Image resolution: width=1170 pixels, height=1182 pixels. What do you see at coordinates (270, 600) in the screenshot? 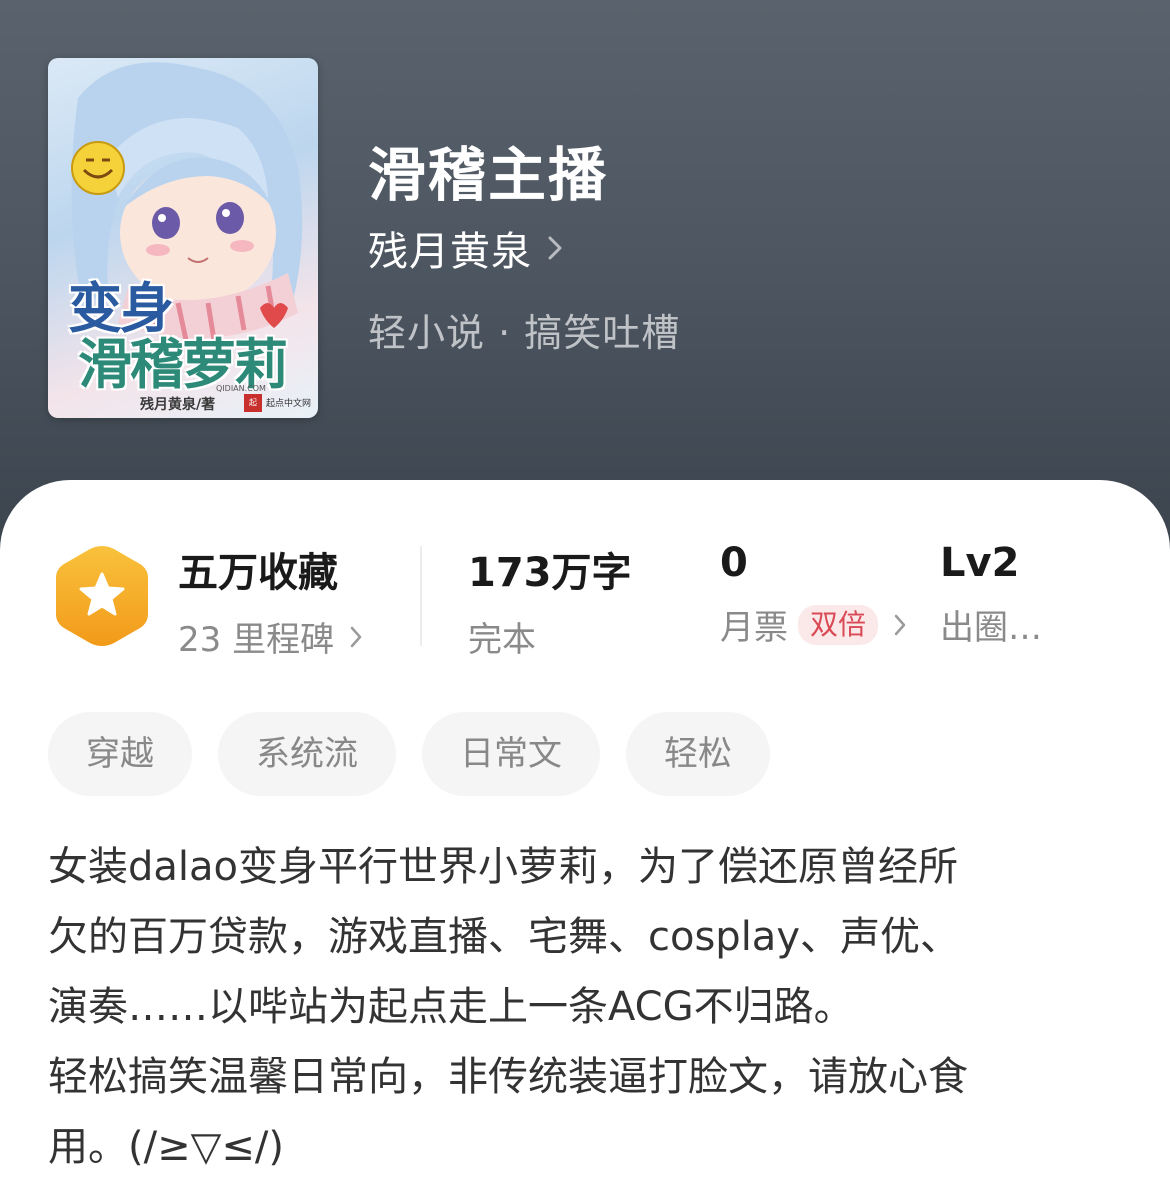
I see `stat-favorites: 五万收藏 23 里程碑` at bounding box center [270, 600].